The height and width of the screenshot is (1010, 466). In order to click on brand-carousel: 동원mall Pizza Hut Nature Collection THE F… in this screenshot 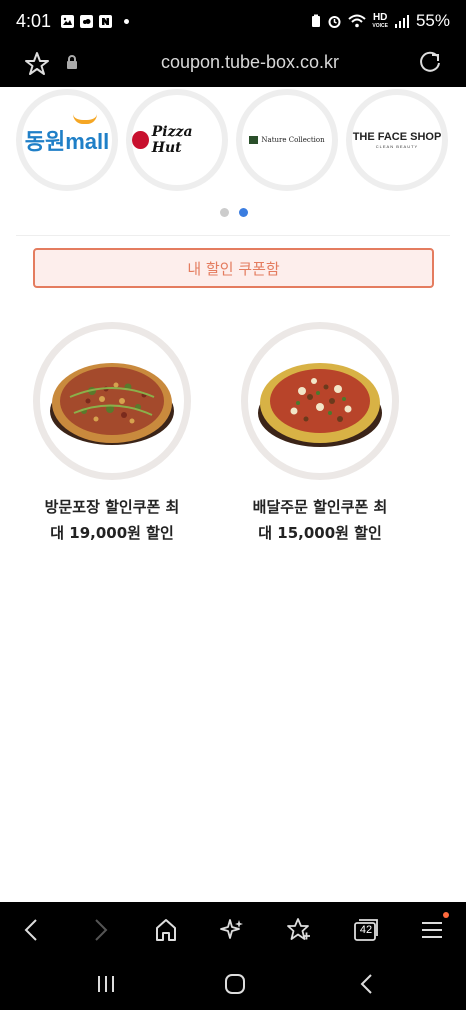, I will do `click(233, 142)`.